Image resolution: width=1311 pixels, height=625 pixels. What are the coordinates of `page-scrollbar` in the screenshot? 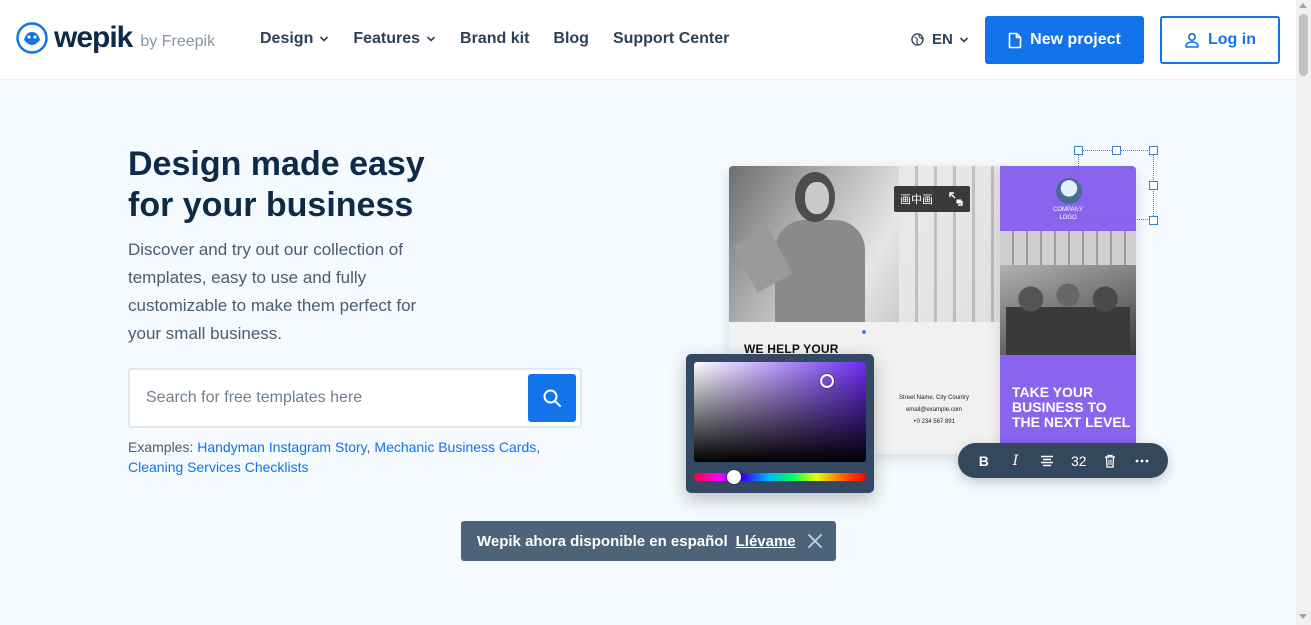 It's located at (1303, 312).